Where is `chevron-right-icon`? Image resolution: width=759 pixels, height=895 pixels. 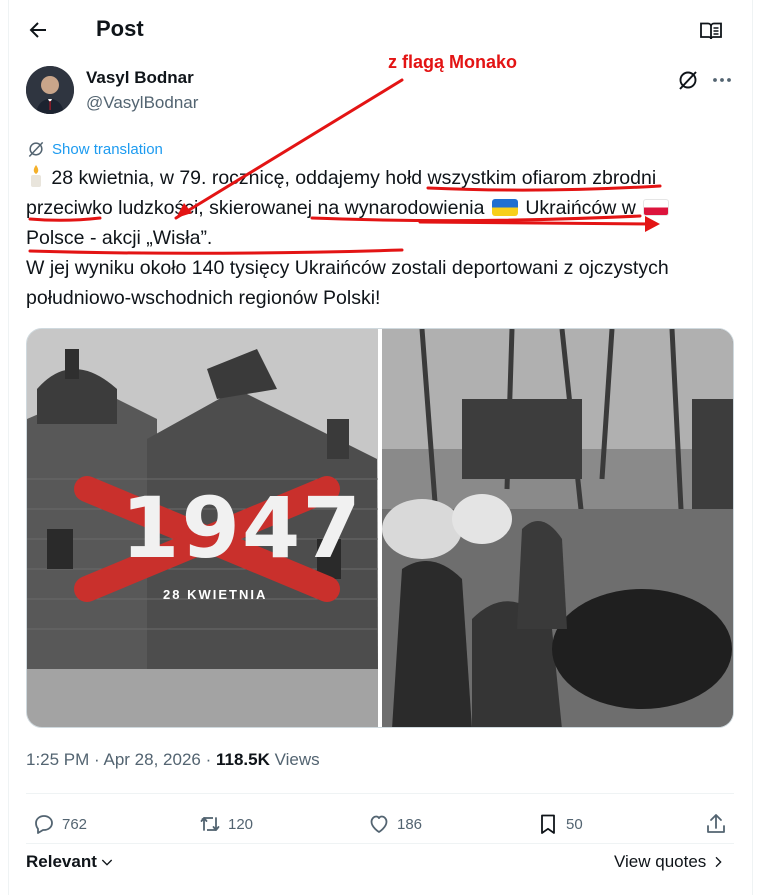
chevron-right-icon is located at coordinates (718, 862).